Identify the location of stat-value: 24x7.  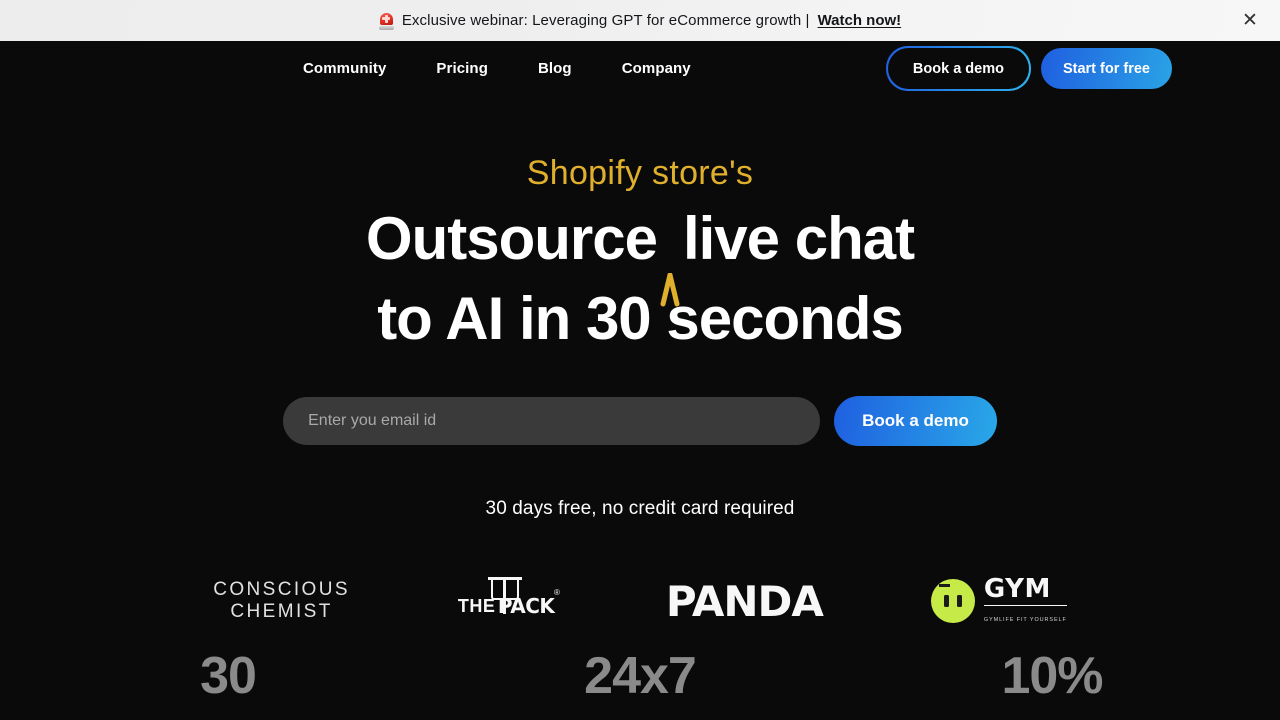
(640, 676).